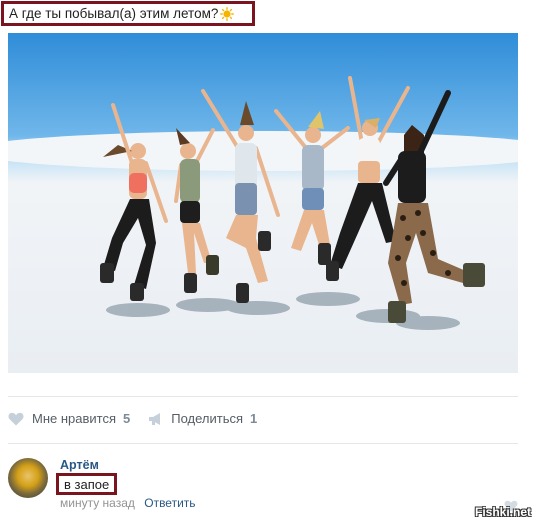  What do you see at coordinates (87, 484) in the screenshot?
I see `comment-text: в запое` at bounding box center [87, 484].